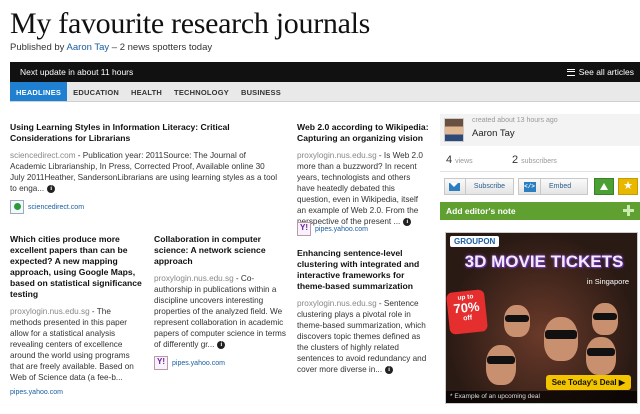 The image size is (640, 414). What do you see at coordinates (162, 47) in the screenshot?
I see `spotters-label: – 2 news spotters today` at bounding box center [162, 47].